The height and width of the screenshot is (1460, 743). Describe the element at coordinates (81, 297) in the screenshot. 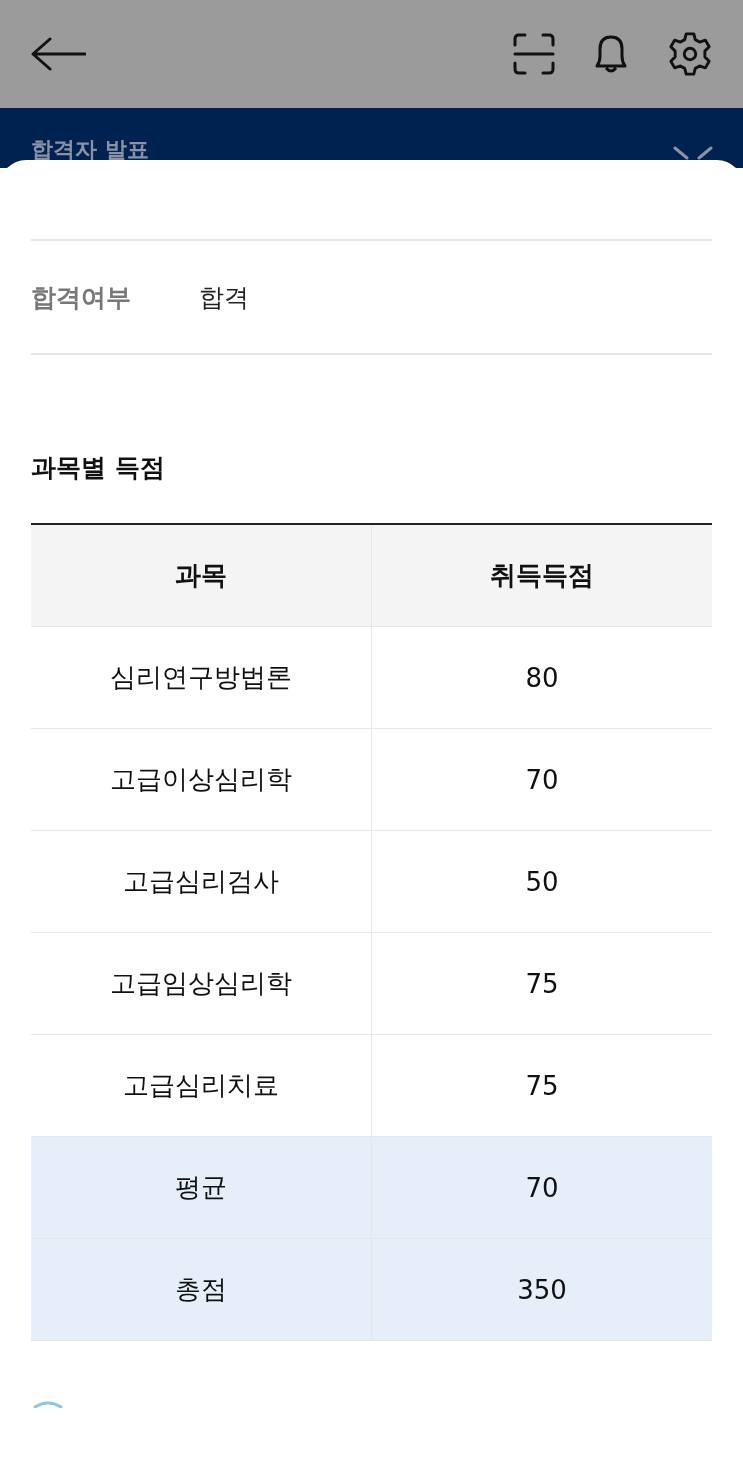

I see `result-label: 합격여부` at that location.